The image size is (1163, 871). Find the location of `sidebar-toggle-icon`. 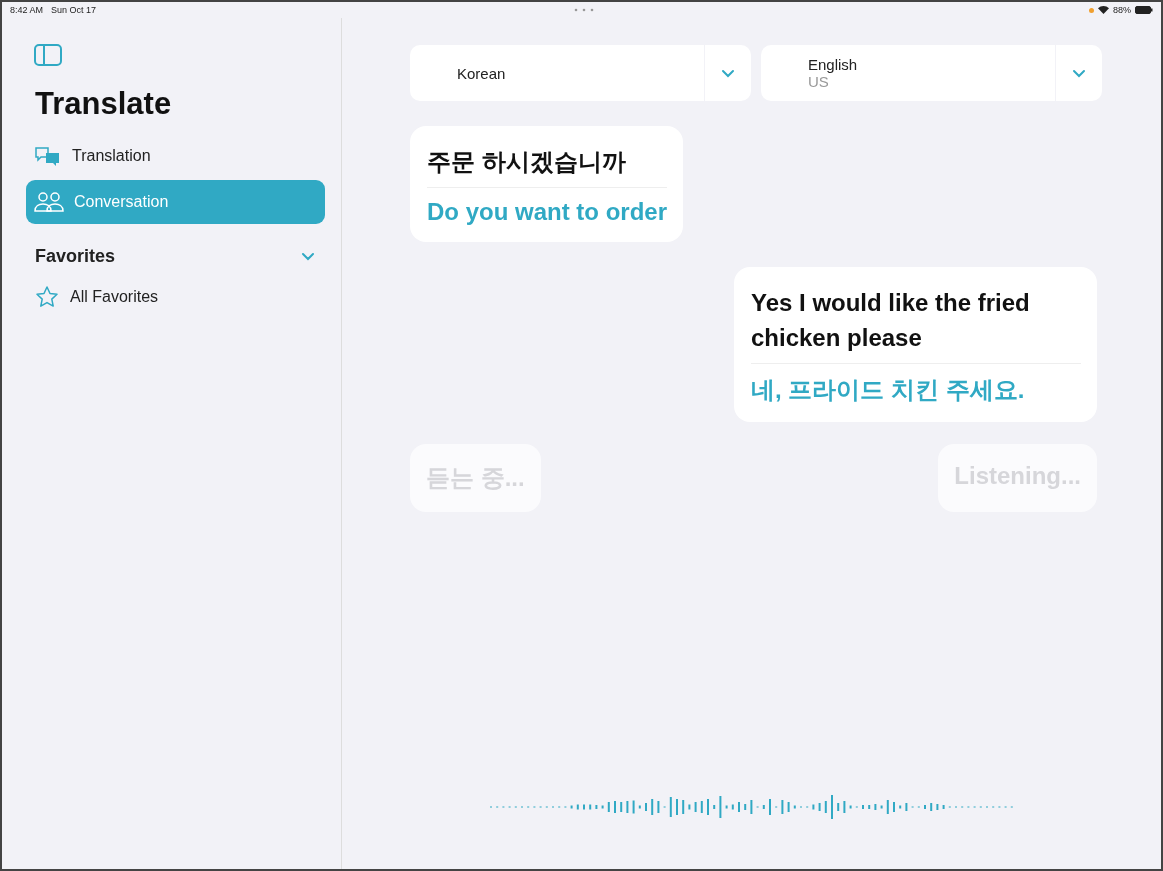

sidebar-toggle-icon is located at coordinates (48, 55).